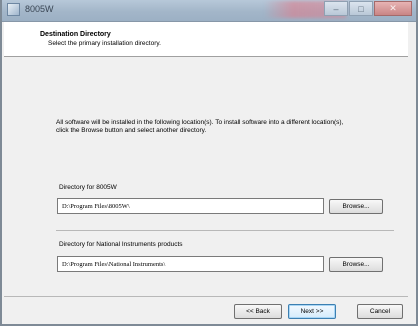 The image size is (418, 326). I want to click on cancel-button: Cancel, so click(380, 311).